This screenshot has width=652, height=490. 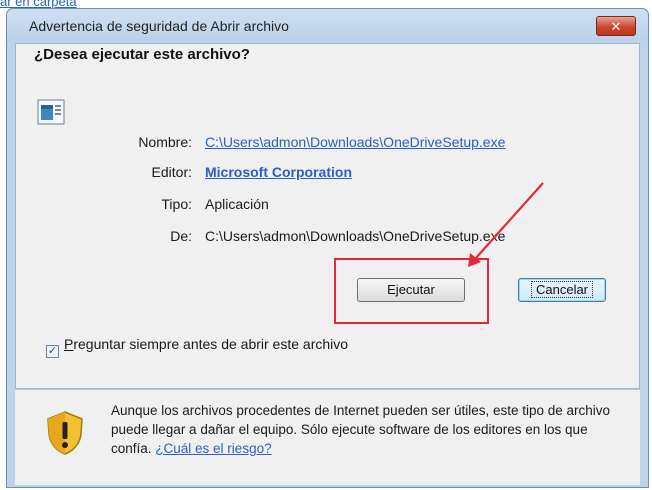 I want to click on cancel-button: Cancelar, so click(x=562, y=290).